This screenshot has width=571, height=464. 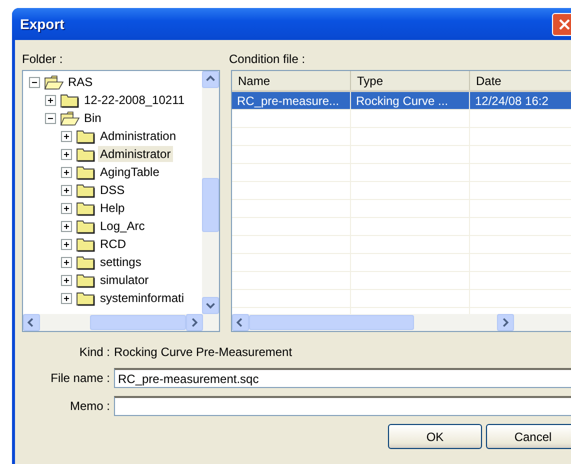 I want to click on folder-item: Help, so click(x=112, y=208).